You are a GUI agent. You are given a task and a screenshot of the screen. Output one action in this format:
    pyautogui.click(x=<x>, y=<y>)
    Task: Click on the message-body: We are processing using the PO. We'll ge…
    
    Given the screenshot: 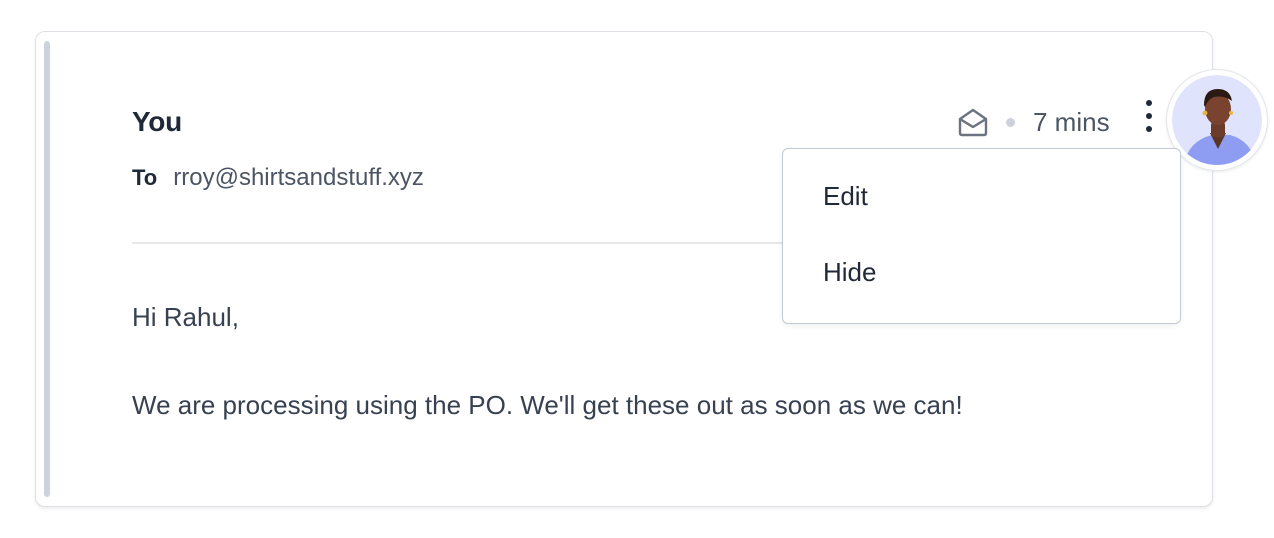 What is the action you would take?
    pyautogui.click(x=547, y=405)
    